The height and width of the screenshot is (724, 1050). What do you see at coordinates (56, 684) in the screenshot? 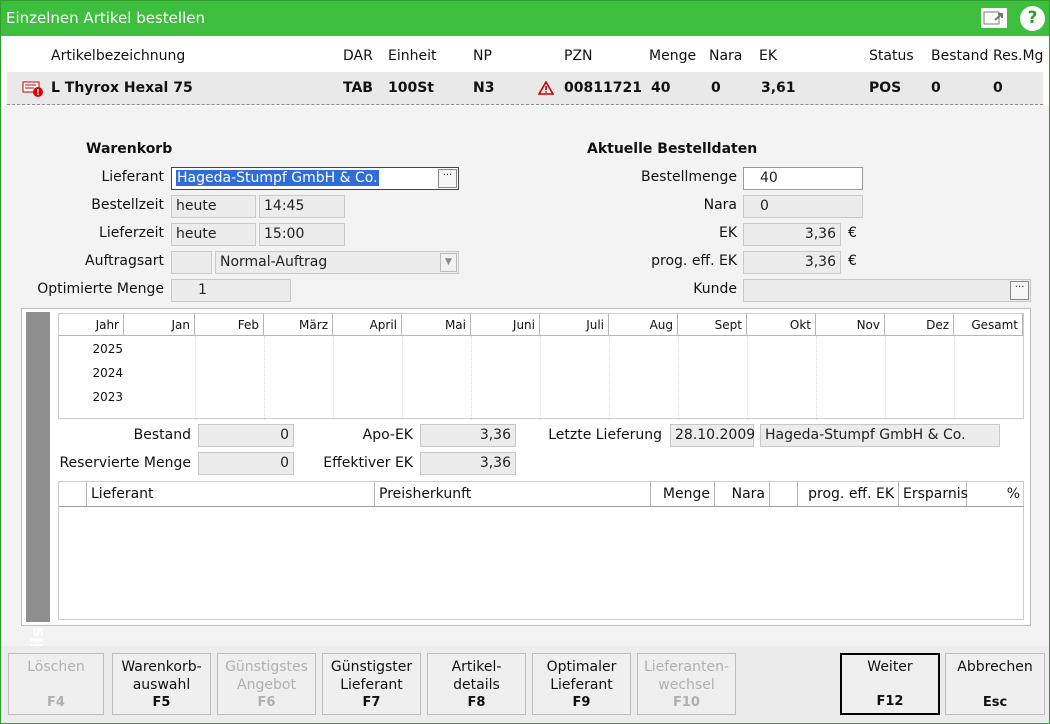
I see `loeschen-button: Löschen F4` at bounding box center [56, 684].